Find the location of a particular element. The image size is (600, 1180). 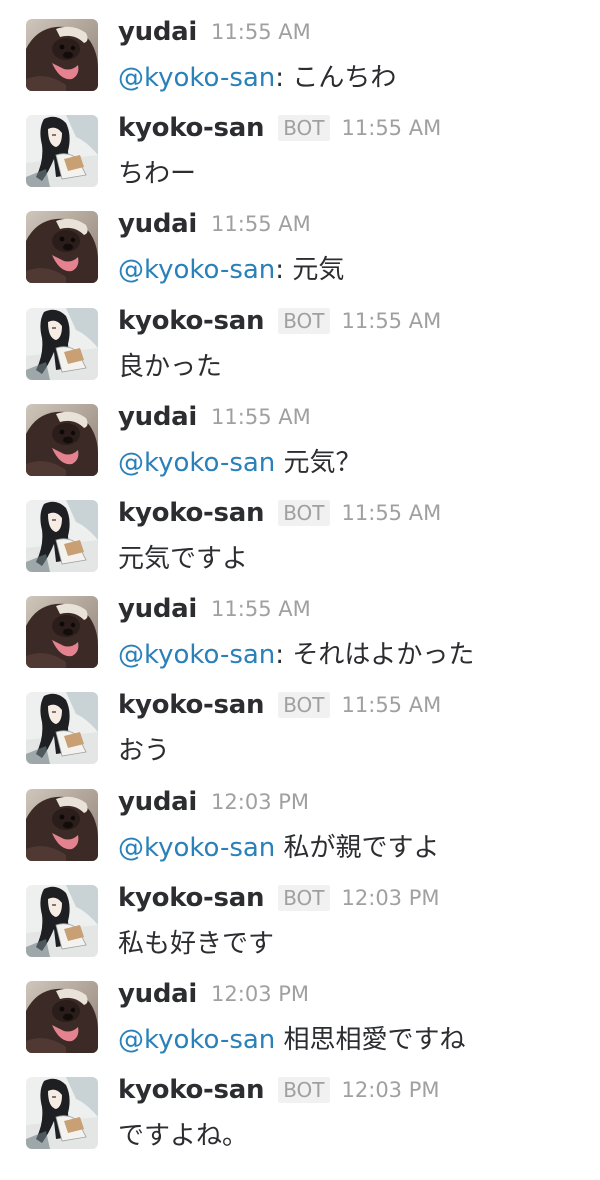

message-text: おう is located at coordinates (144, 751).